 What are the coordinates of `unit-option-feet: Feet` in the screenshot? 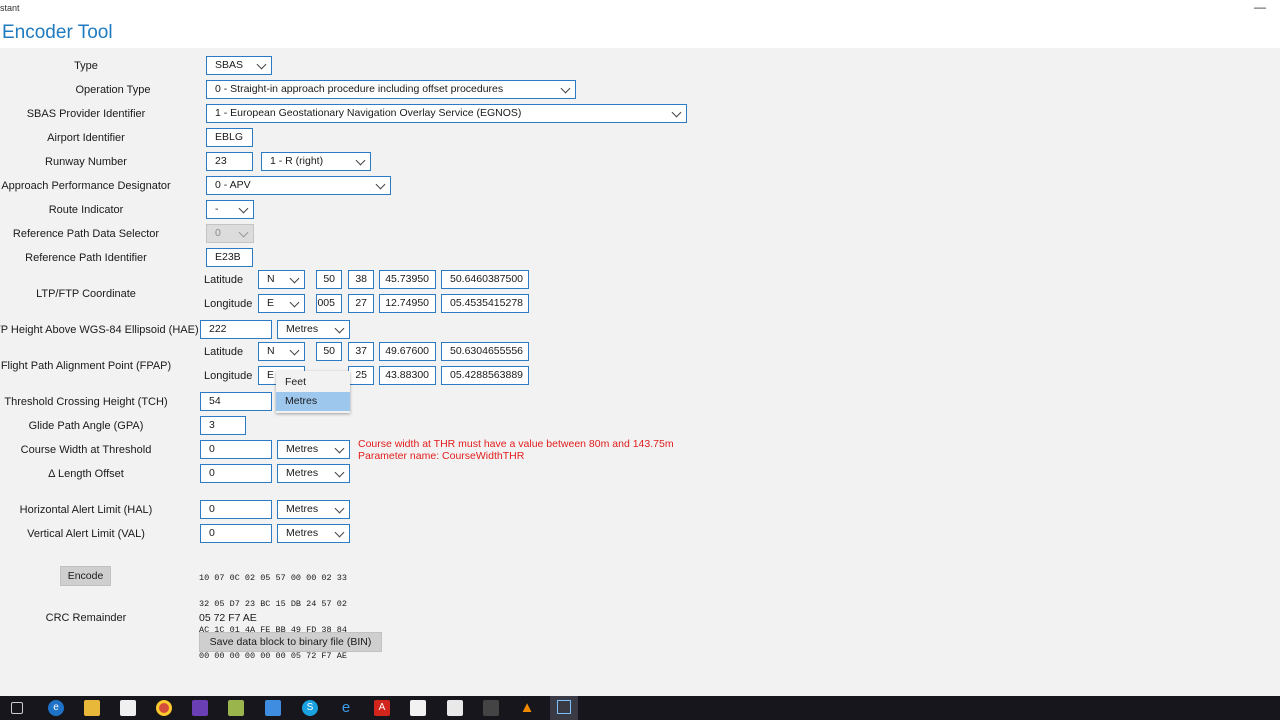 It's located at (313, 382).